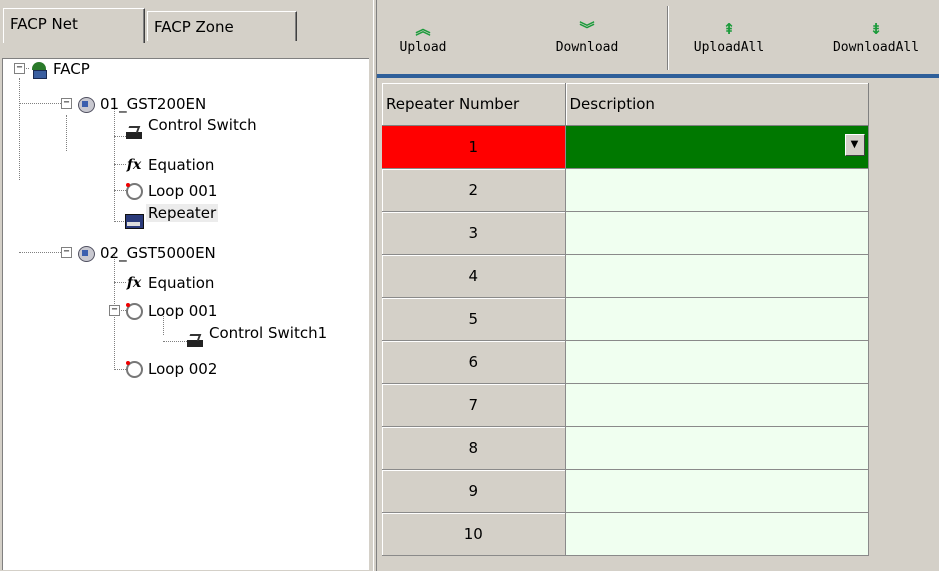 The width and height of the screenshot is (939, 571). I want to click on repeater-number-cell: 3, so click(474, 233).